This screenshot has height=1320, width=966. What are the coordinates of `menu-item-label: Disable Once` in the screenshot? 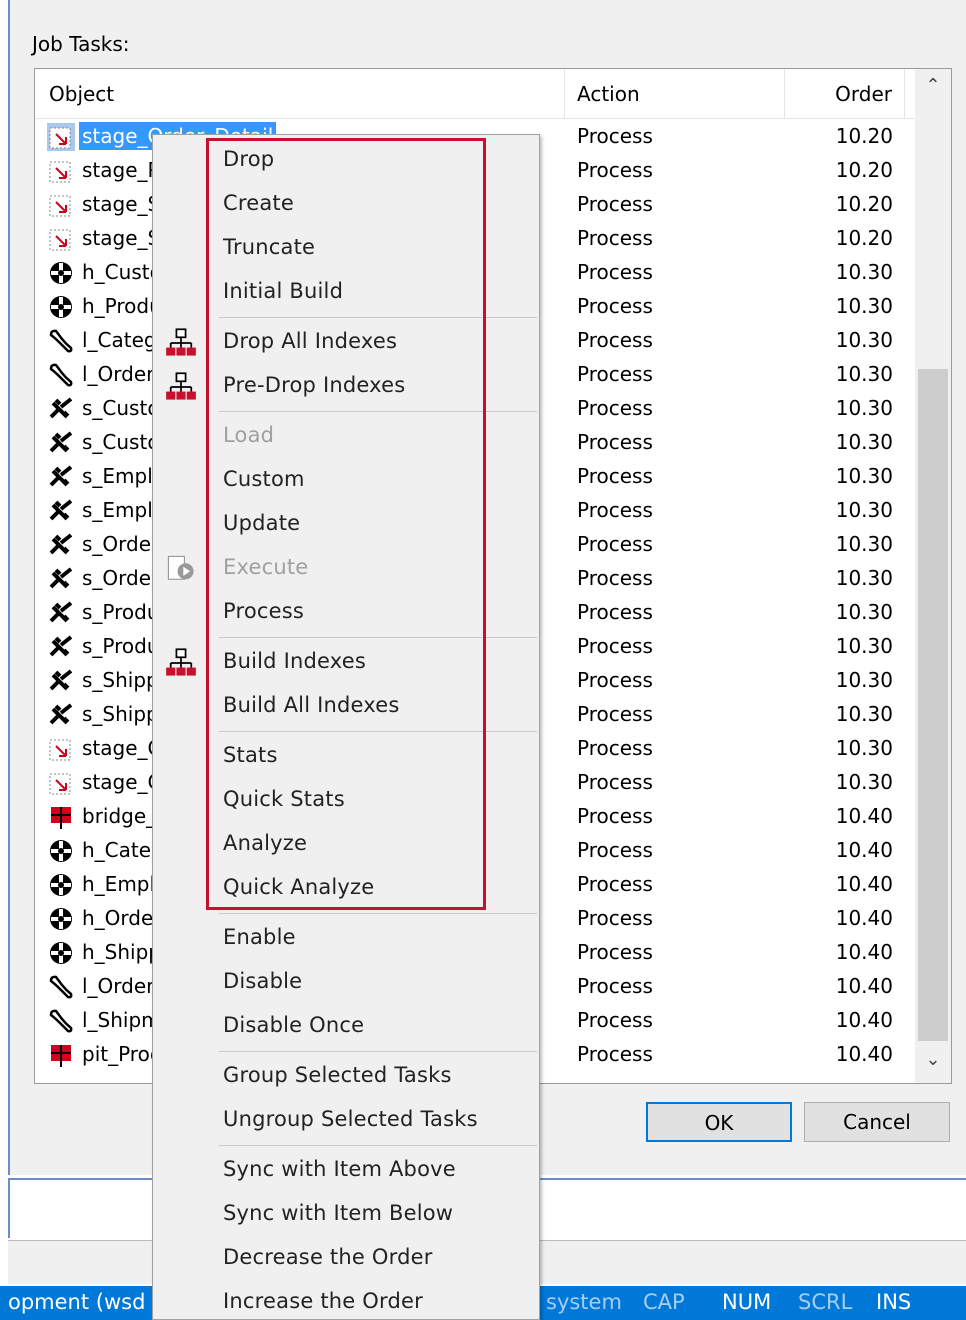 It's located at (294, 1025).